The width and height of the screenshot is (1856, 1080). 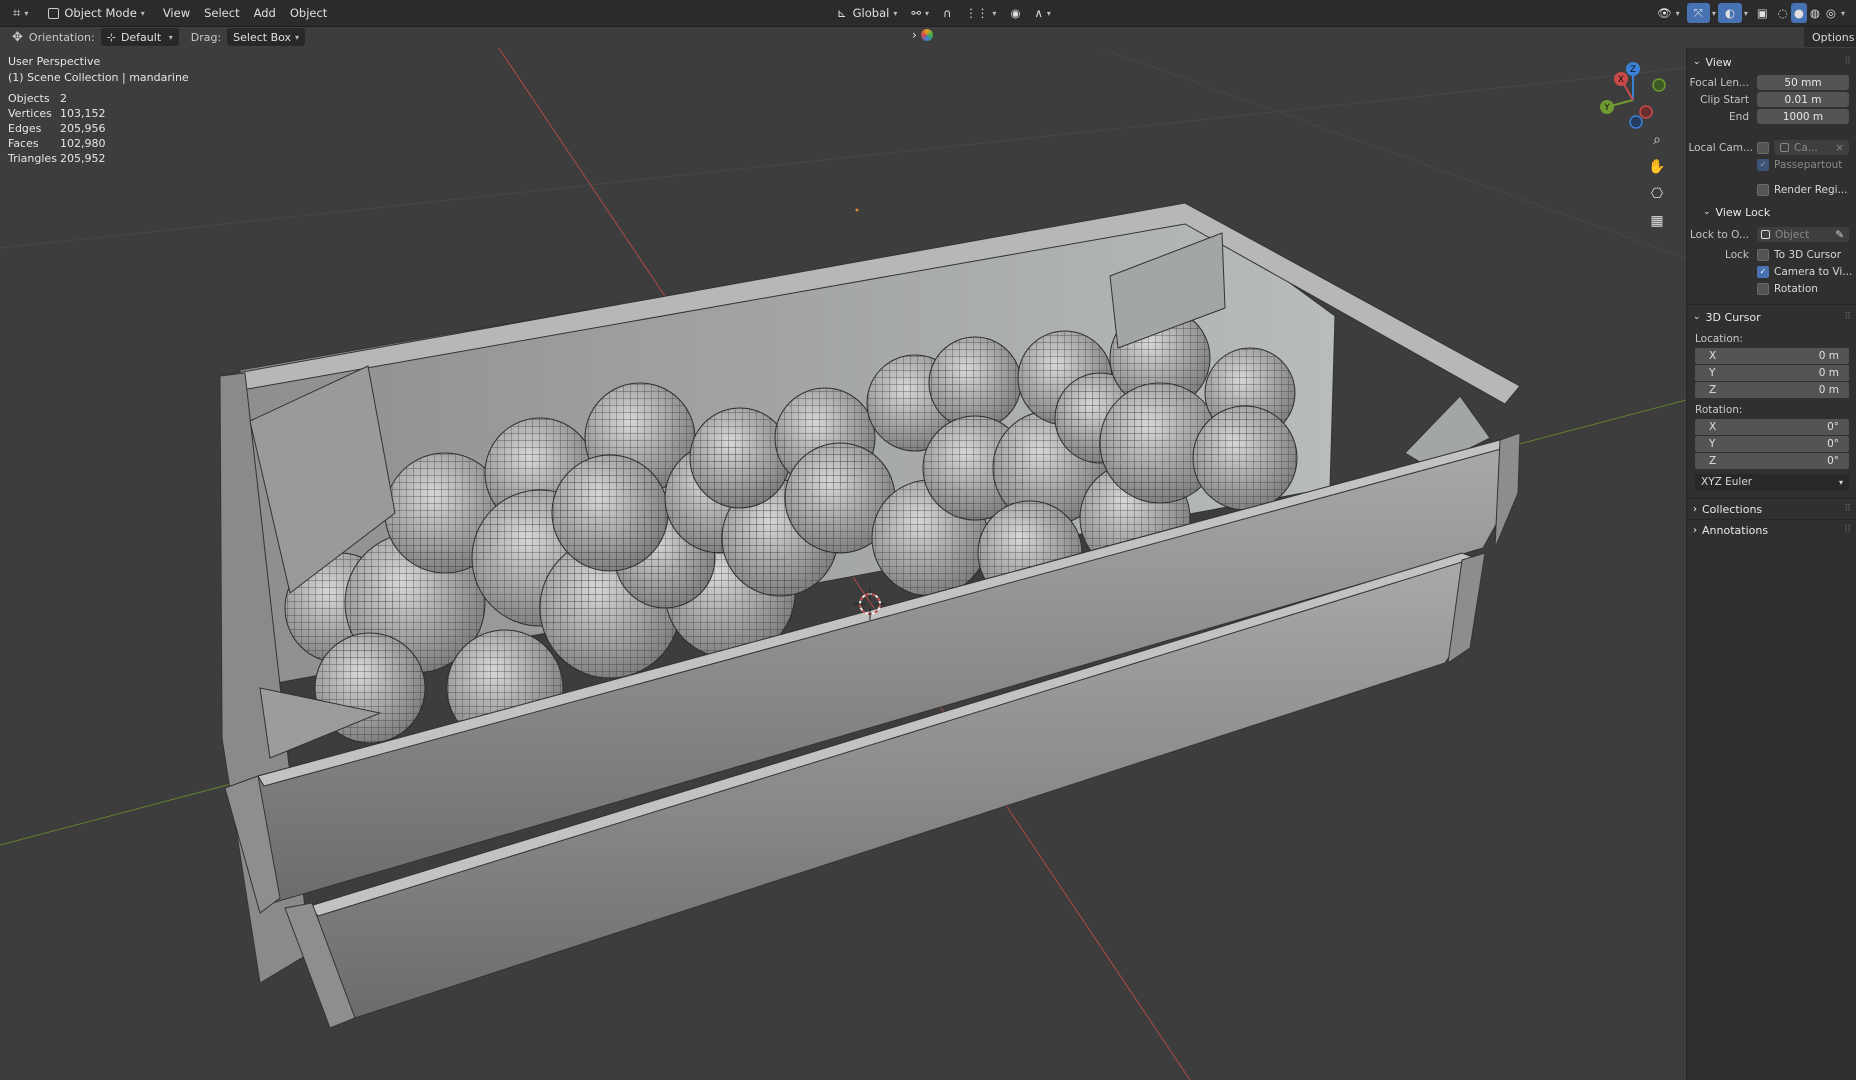 What do you see at coordinates (1733, 317) in the screenshot?
I see `3d-cursor-title: 3D Cursor` at bounding box center [1733, 317].